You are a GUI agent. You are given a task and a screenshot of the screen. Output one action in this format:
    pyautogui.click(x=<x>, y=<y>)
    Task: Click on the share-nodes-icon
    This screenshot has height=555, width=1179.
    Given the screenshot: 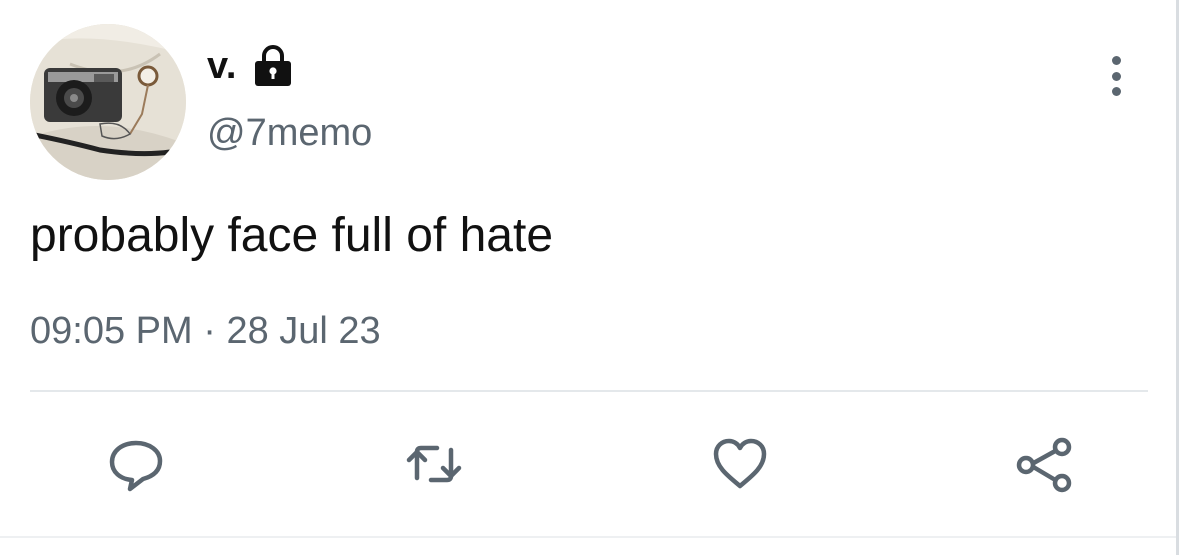 What is the action you would take?
    pyautogui.click(x=1044, y=465)
    